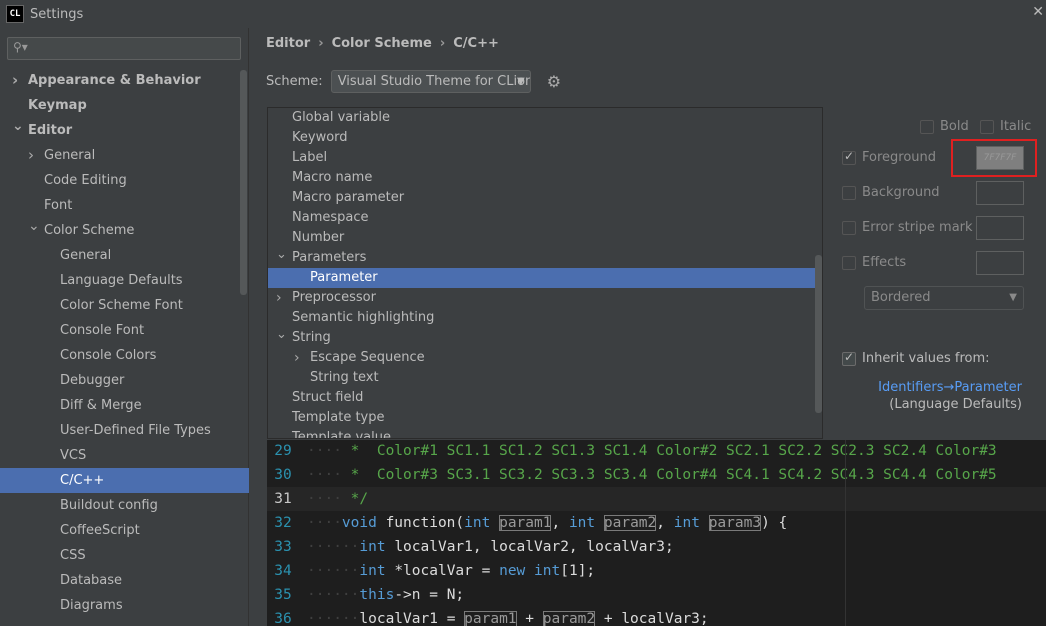 Image resolution: width=1046 pixels, height=626 pixels. I want to click on sidebar-item: Buildout config, so click(124, 505).